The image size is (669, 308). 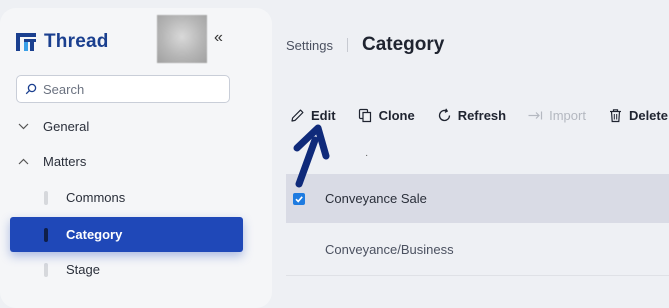 I want to click on sidebar-item-label: Matters, so click(x=65, y=161).